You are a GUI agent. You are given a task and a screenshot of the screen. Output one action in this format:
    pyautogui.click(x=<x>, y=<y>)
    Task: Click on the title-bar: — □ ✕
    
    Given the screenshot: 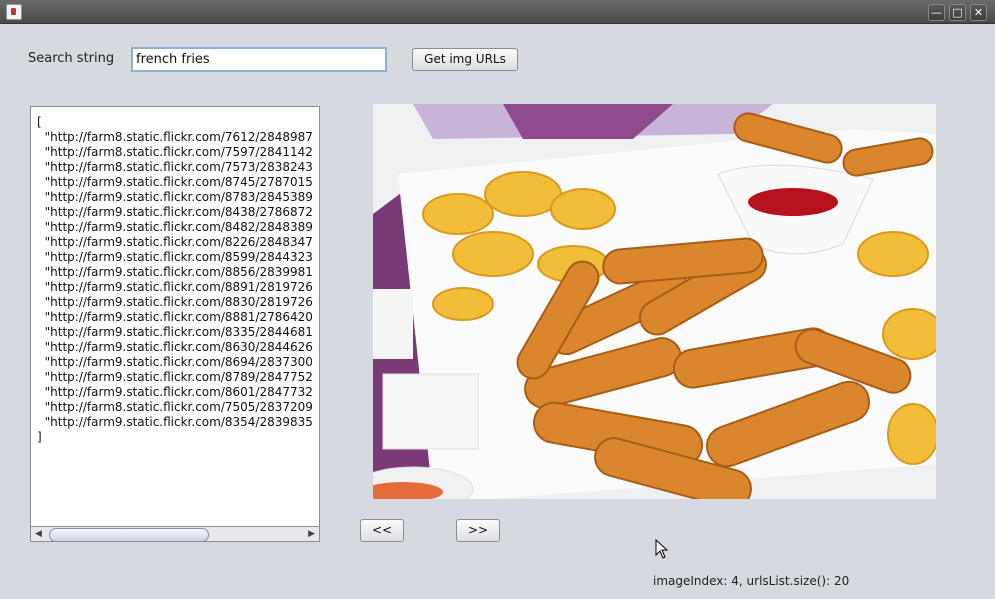 What is the action you would take?
    pyautogui.click(x=497, y=12)
    